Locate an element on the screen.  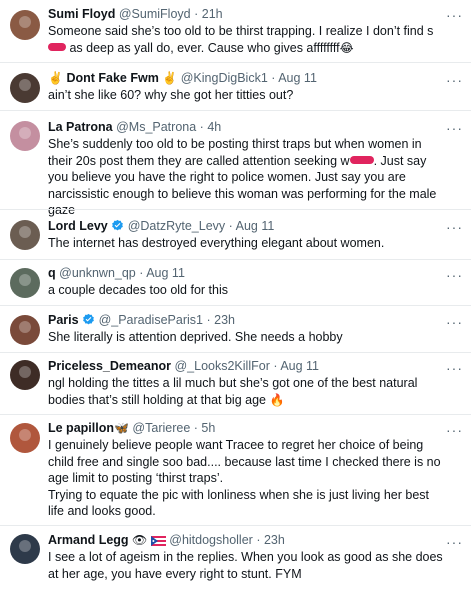
display-name: Dont Fake Fwm is located at coordinates (112, 78).